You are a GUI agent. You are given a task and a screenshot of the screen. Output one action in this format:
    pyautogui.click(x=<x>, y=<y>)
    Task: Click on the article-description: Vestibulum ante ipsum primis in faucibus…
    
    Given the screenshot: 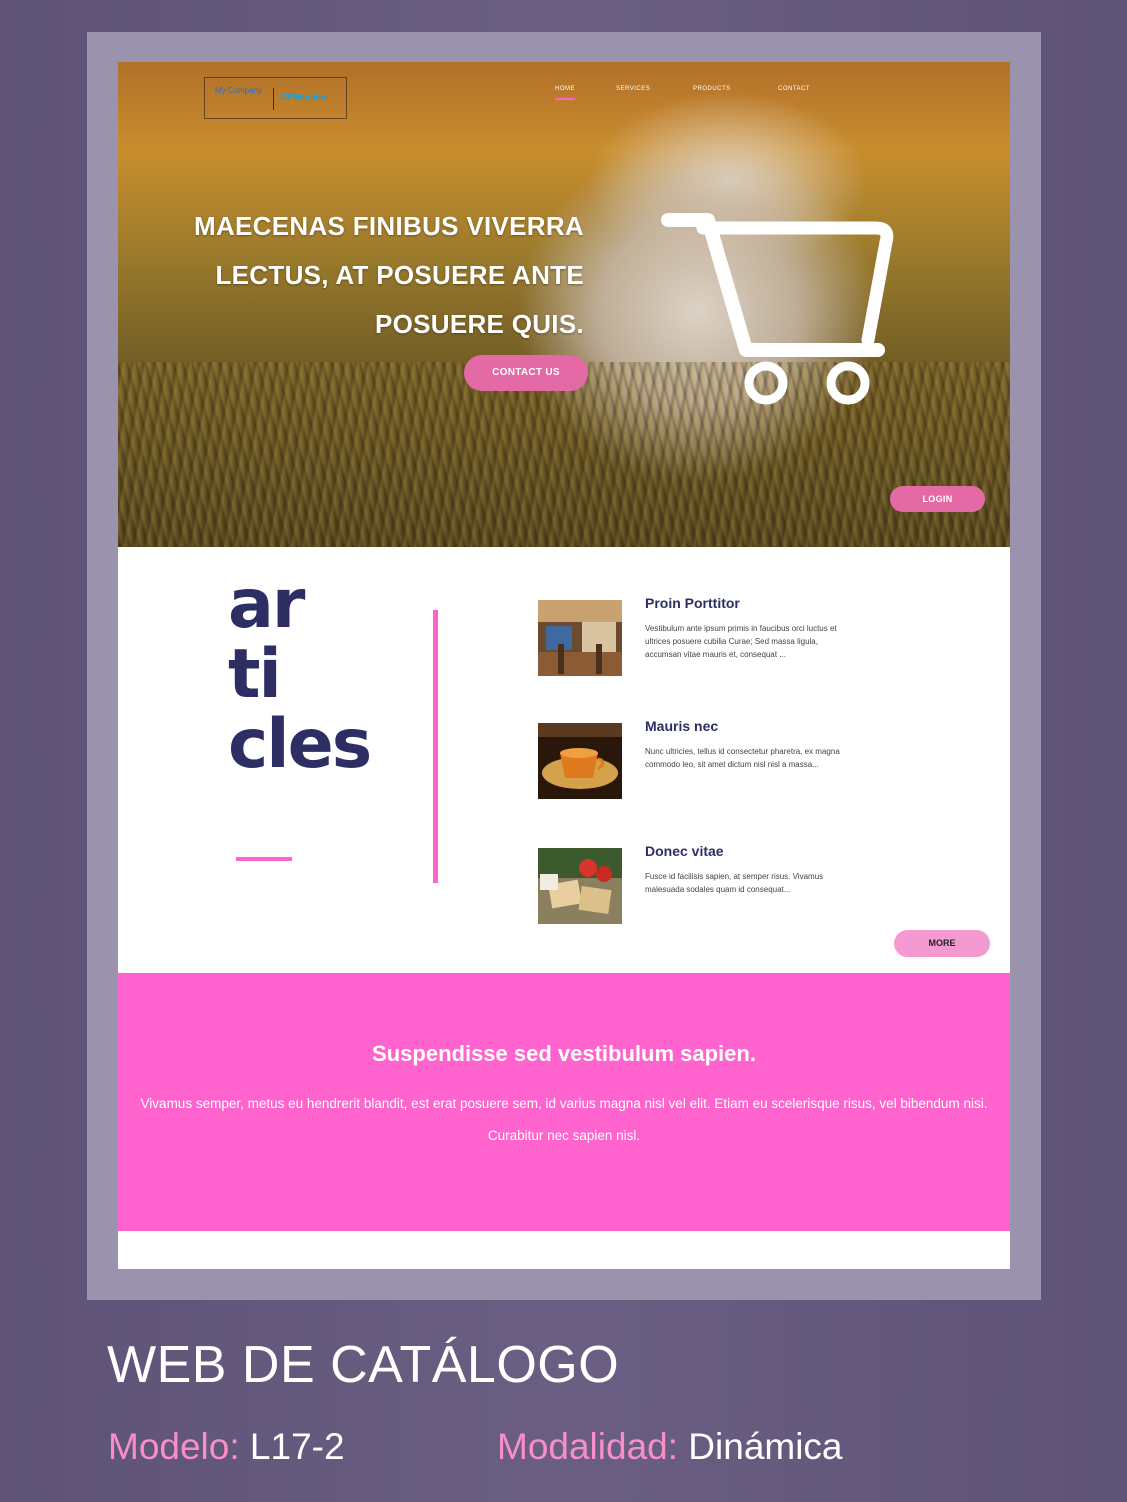 What is the action you would take?
    pyautogui.click(x=741, y=641)
    